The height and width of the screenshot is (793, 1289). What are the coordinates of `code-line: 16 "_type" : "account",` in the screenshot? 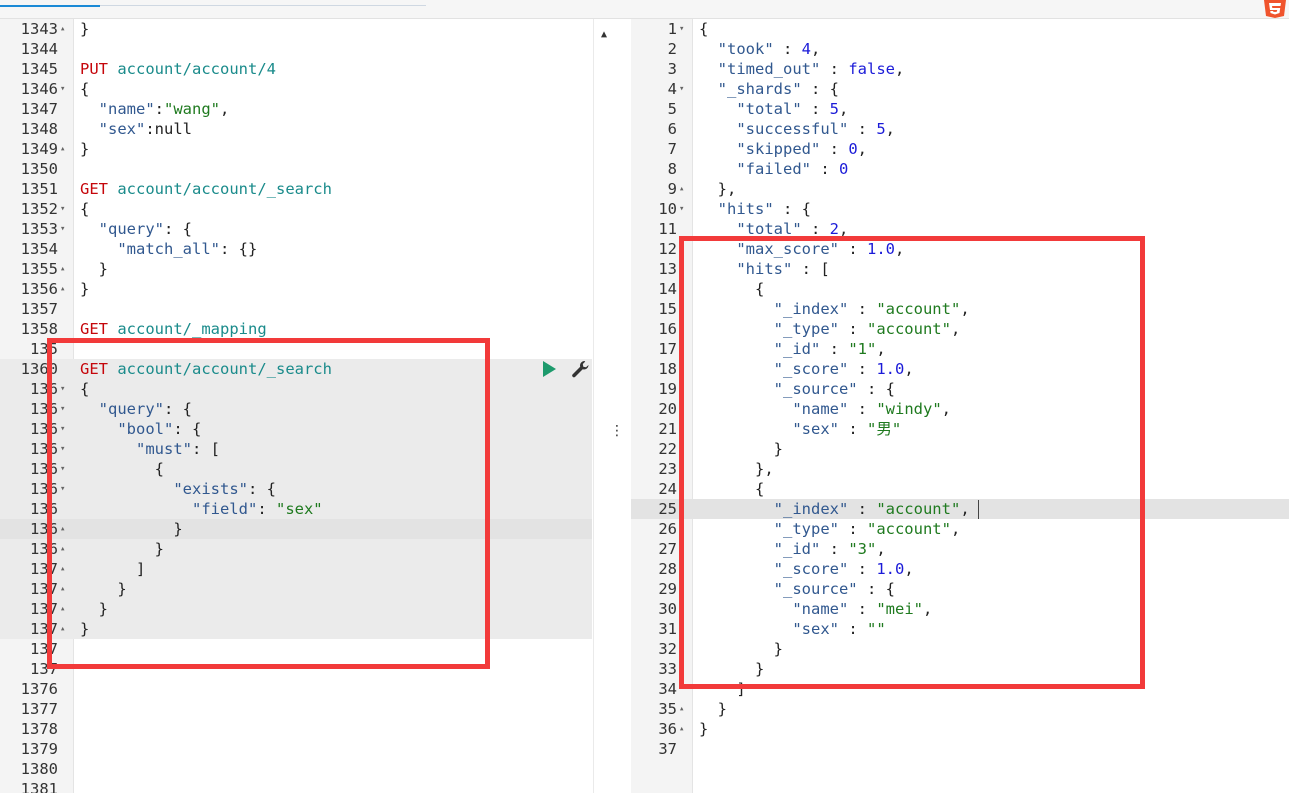 It's located at (960, 329).